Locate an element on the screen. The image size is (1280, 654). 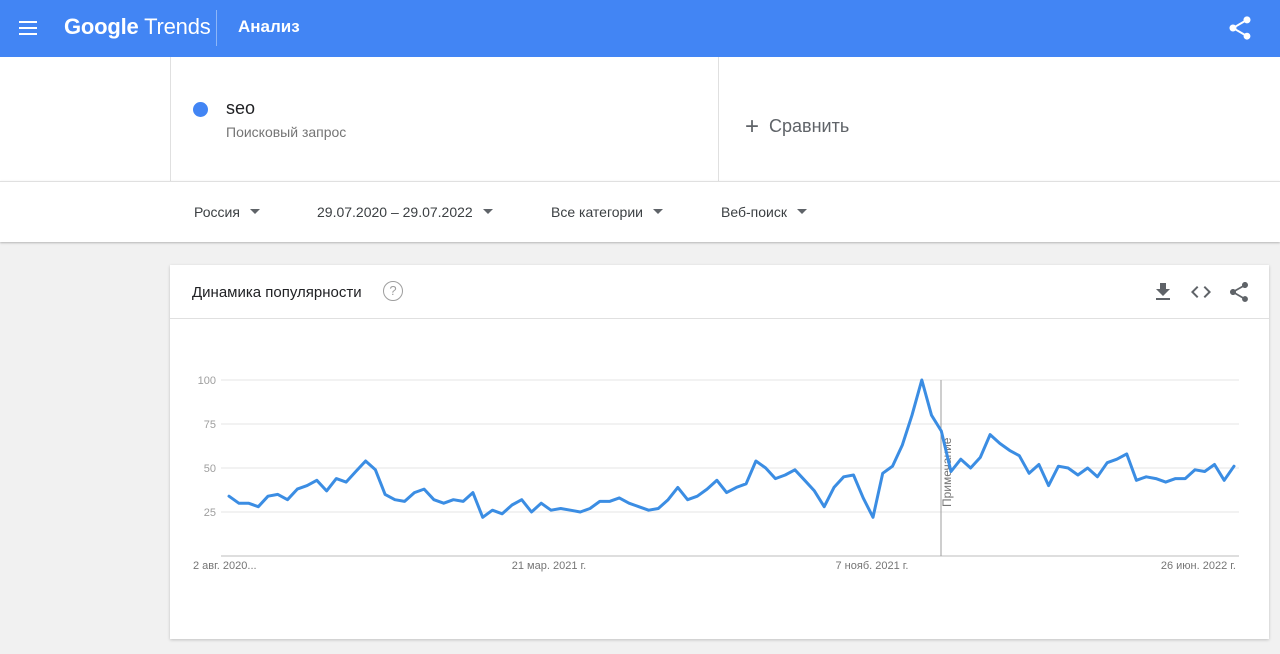
logo-google-text: Google is located at coordinates (101, 26).